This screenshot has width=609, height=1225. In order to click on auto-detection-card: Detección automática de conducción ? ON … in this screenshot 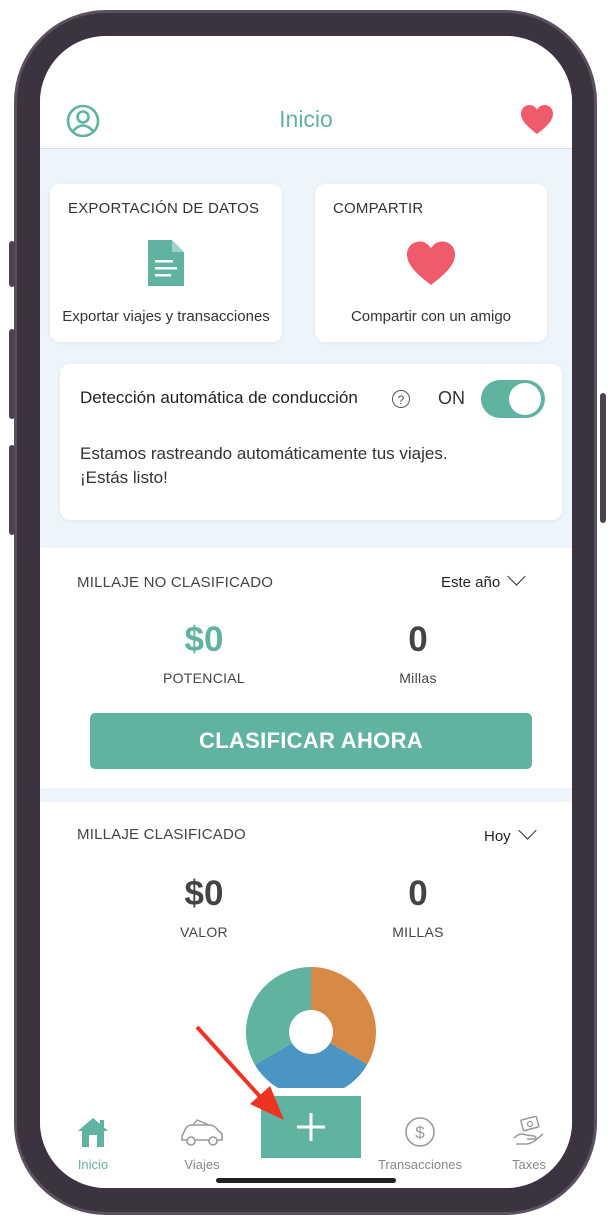, I will do `click(311, 442)`.